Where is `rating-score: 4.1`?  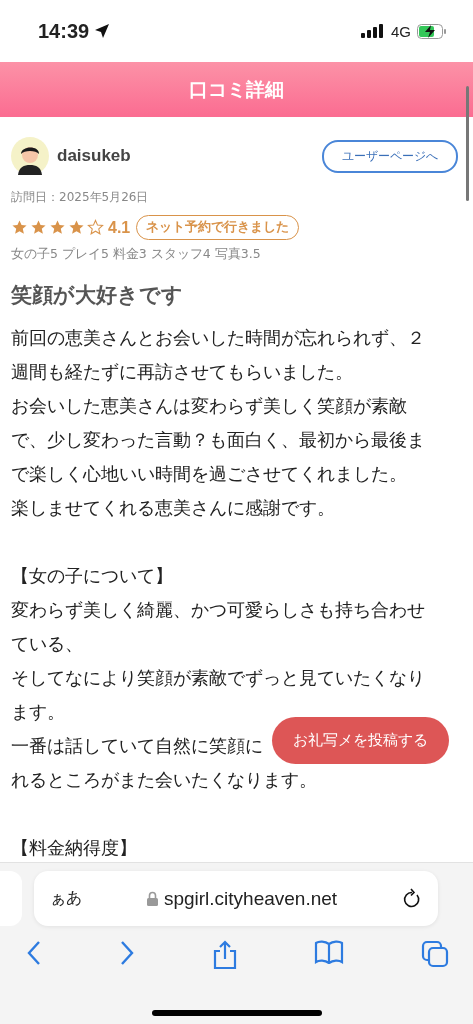 rating-score: 4.1 is located at coordinates (119, 227).